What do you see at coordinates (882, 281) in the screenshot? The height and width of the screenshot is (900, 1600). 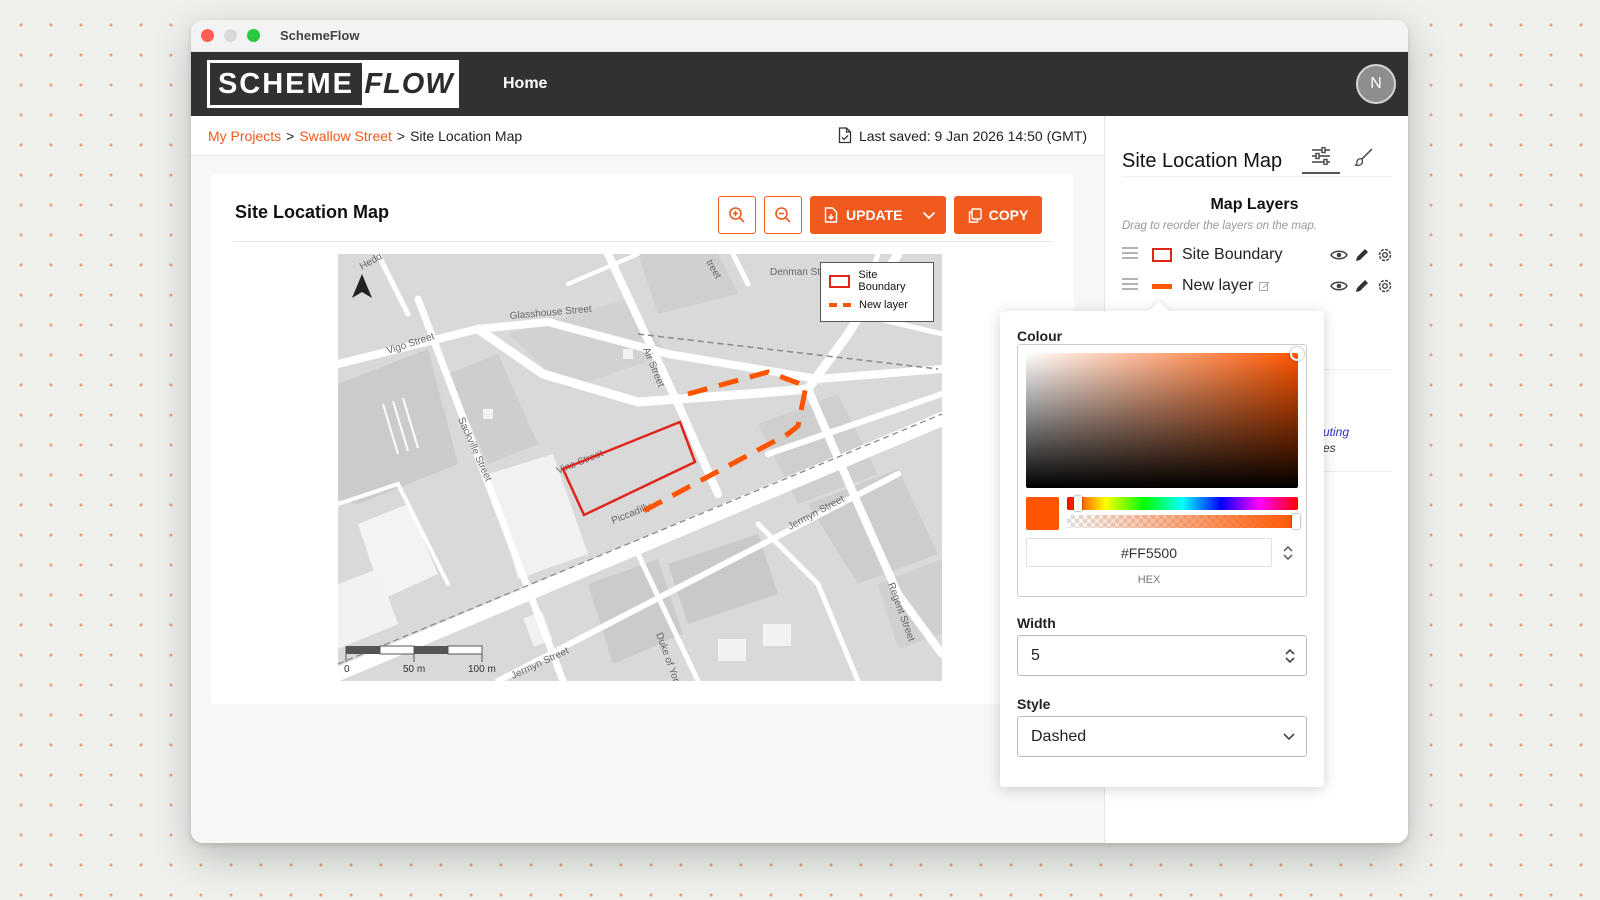 I see `legend-label: Site Boundary` at bounding box center [882, 281].